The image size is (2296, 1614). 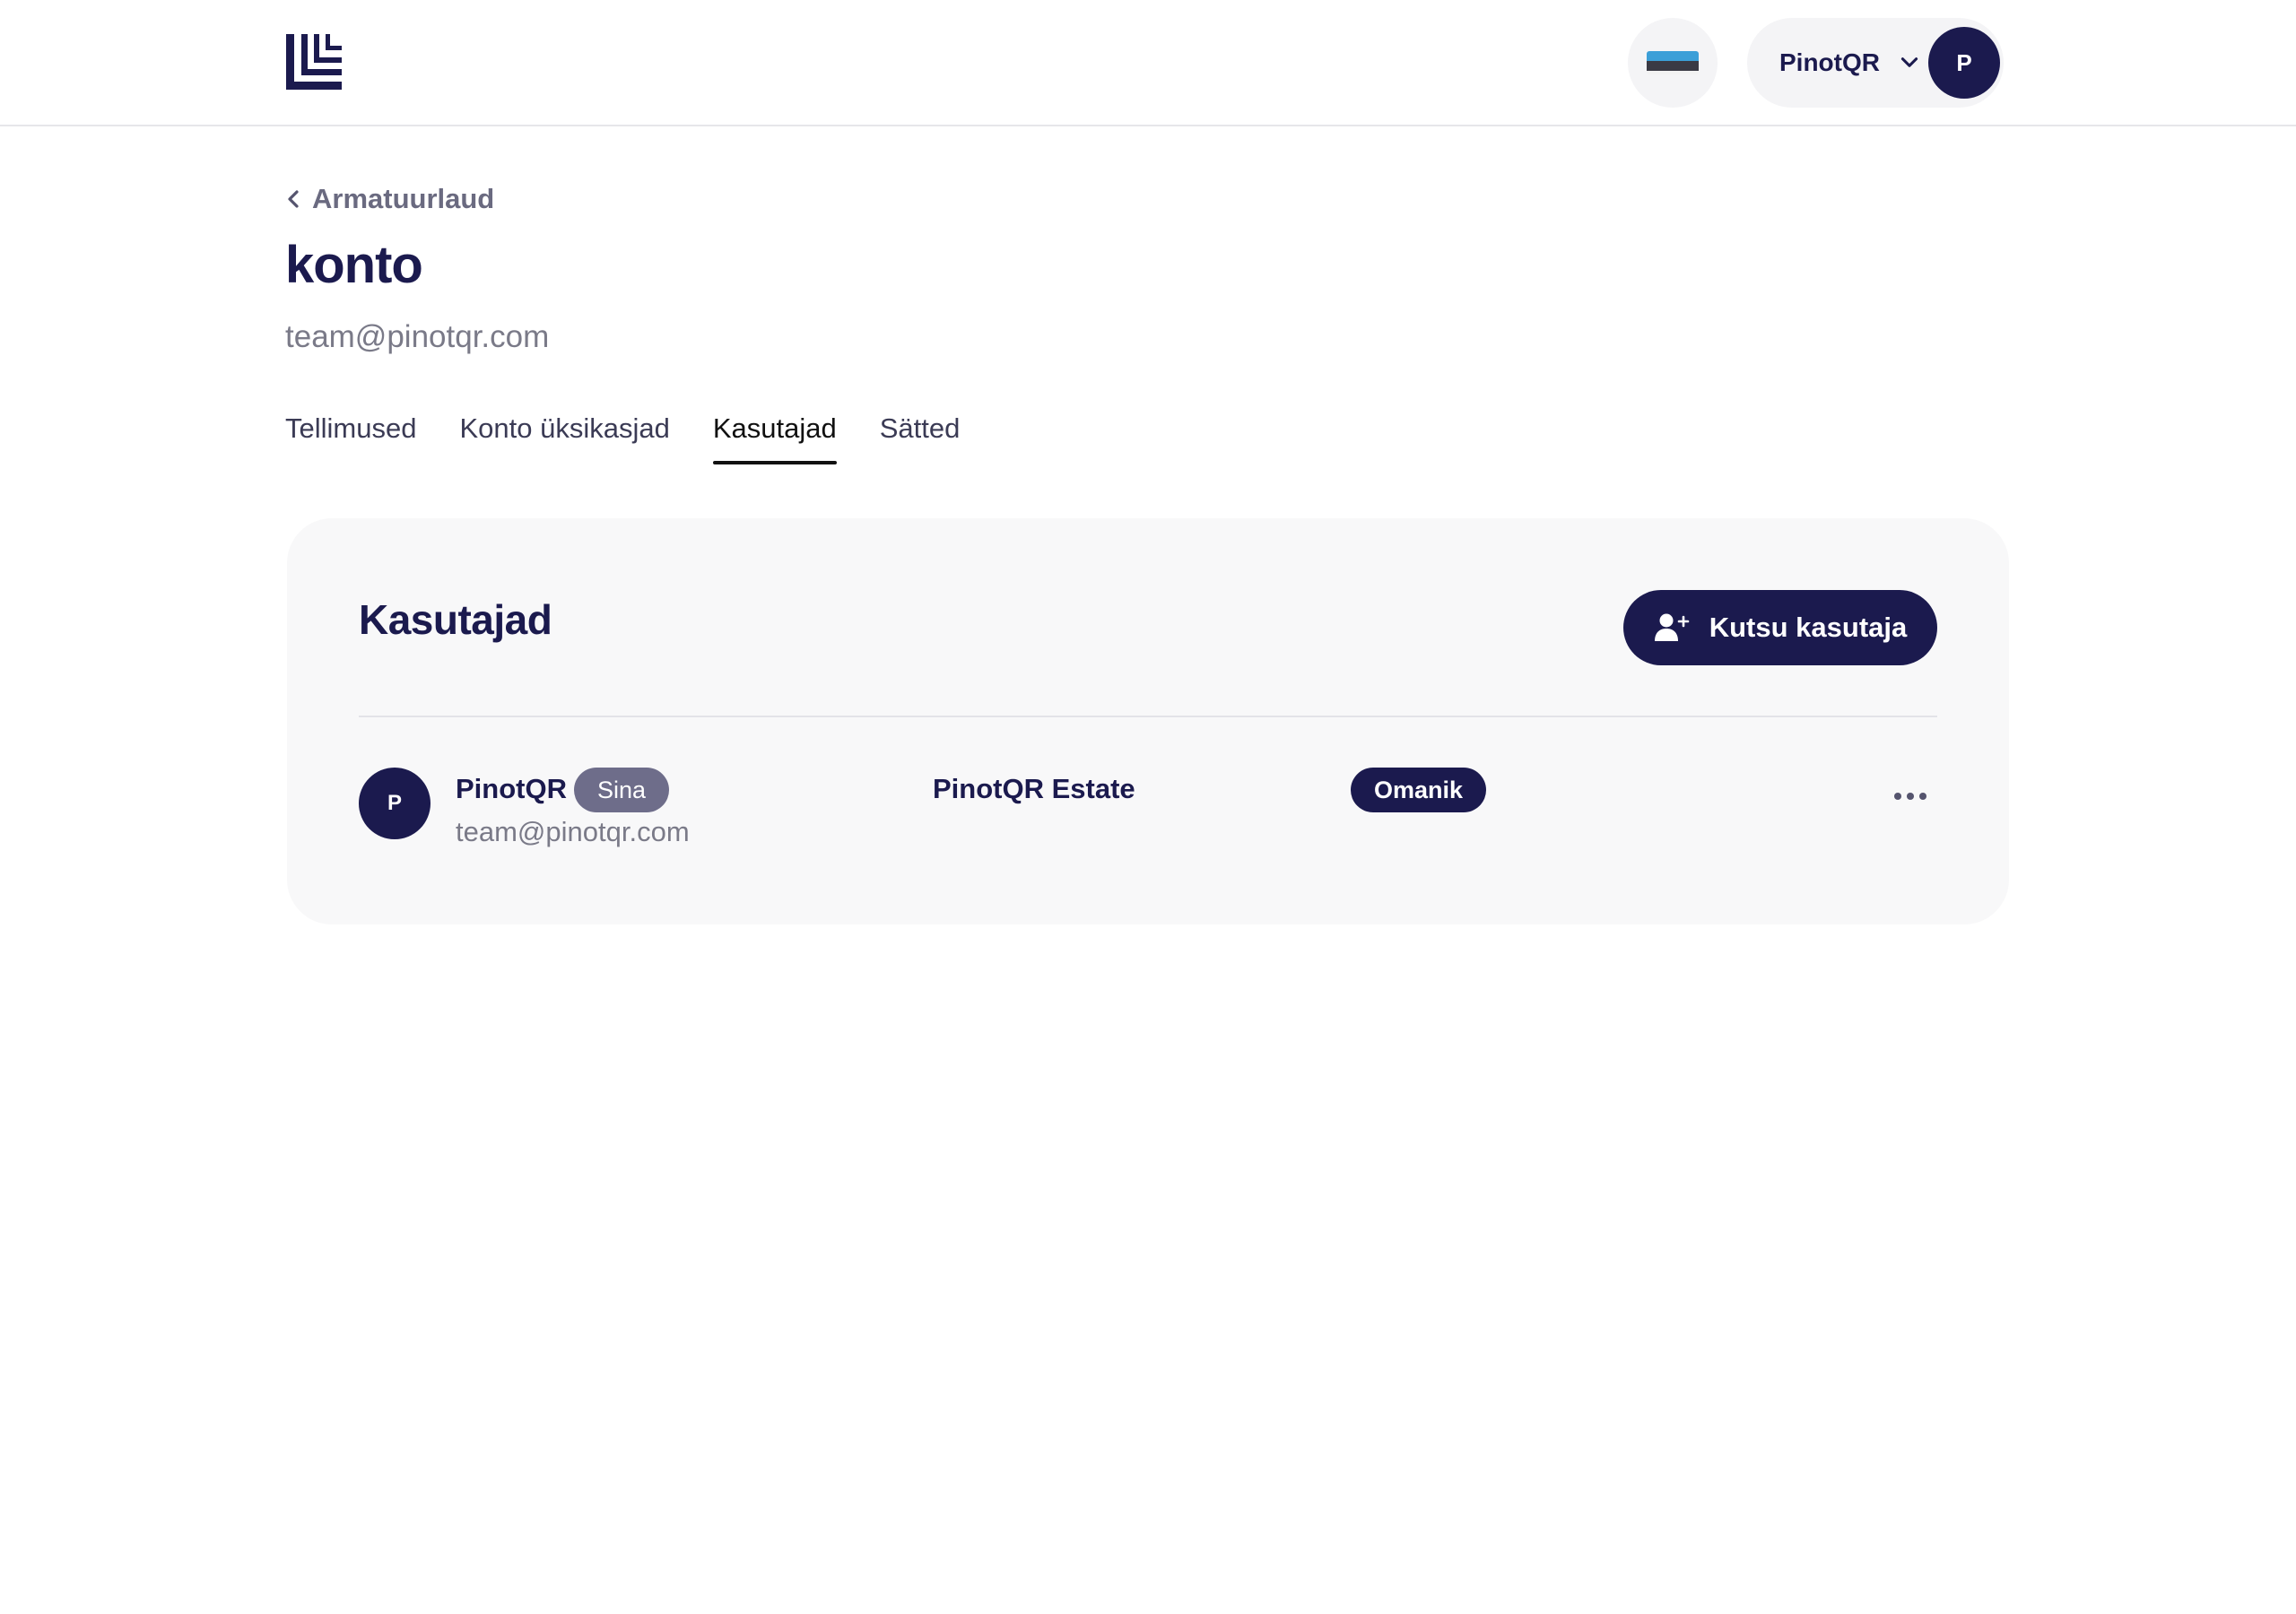 I want to click on brand-logo-icon, so click(x=314, y=62).